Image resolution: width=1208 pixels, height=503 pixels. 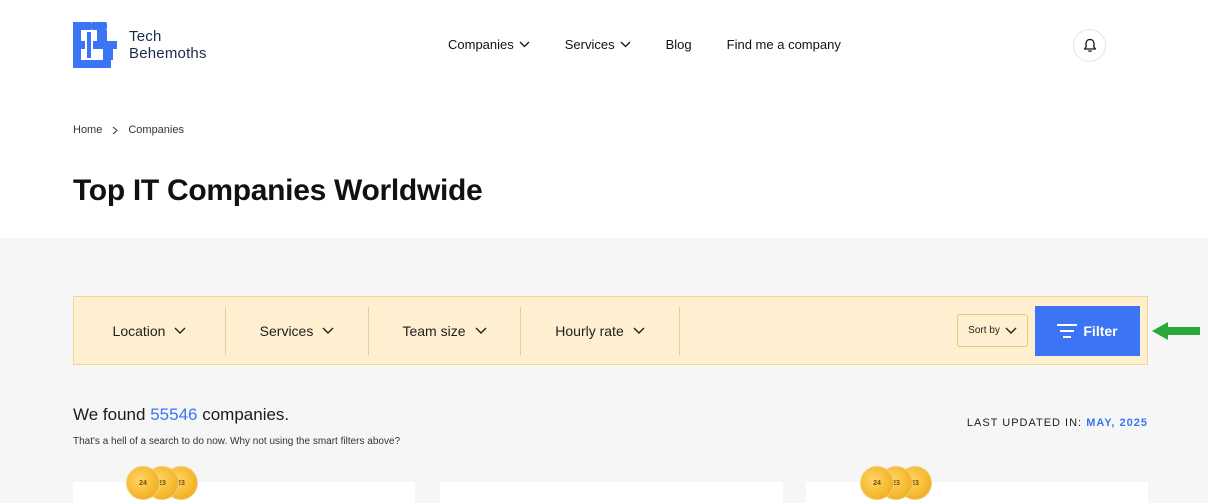 What do you see at coordinates (286, 331) in the screenshot?
I see `filter-services-label: Services` at bounding box center [286, 331].